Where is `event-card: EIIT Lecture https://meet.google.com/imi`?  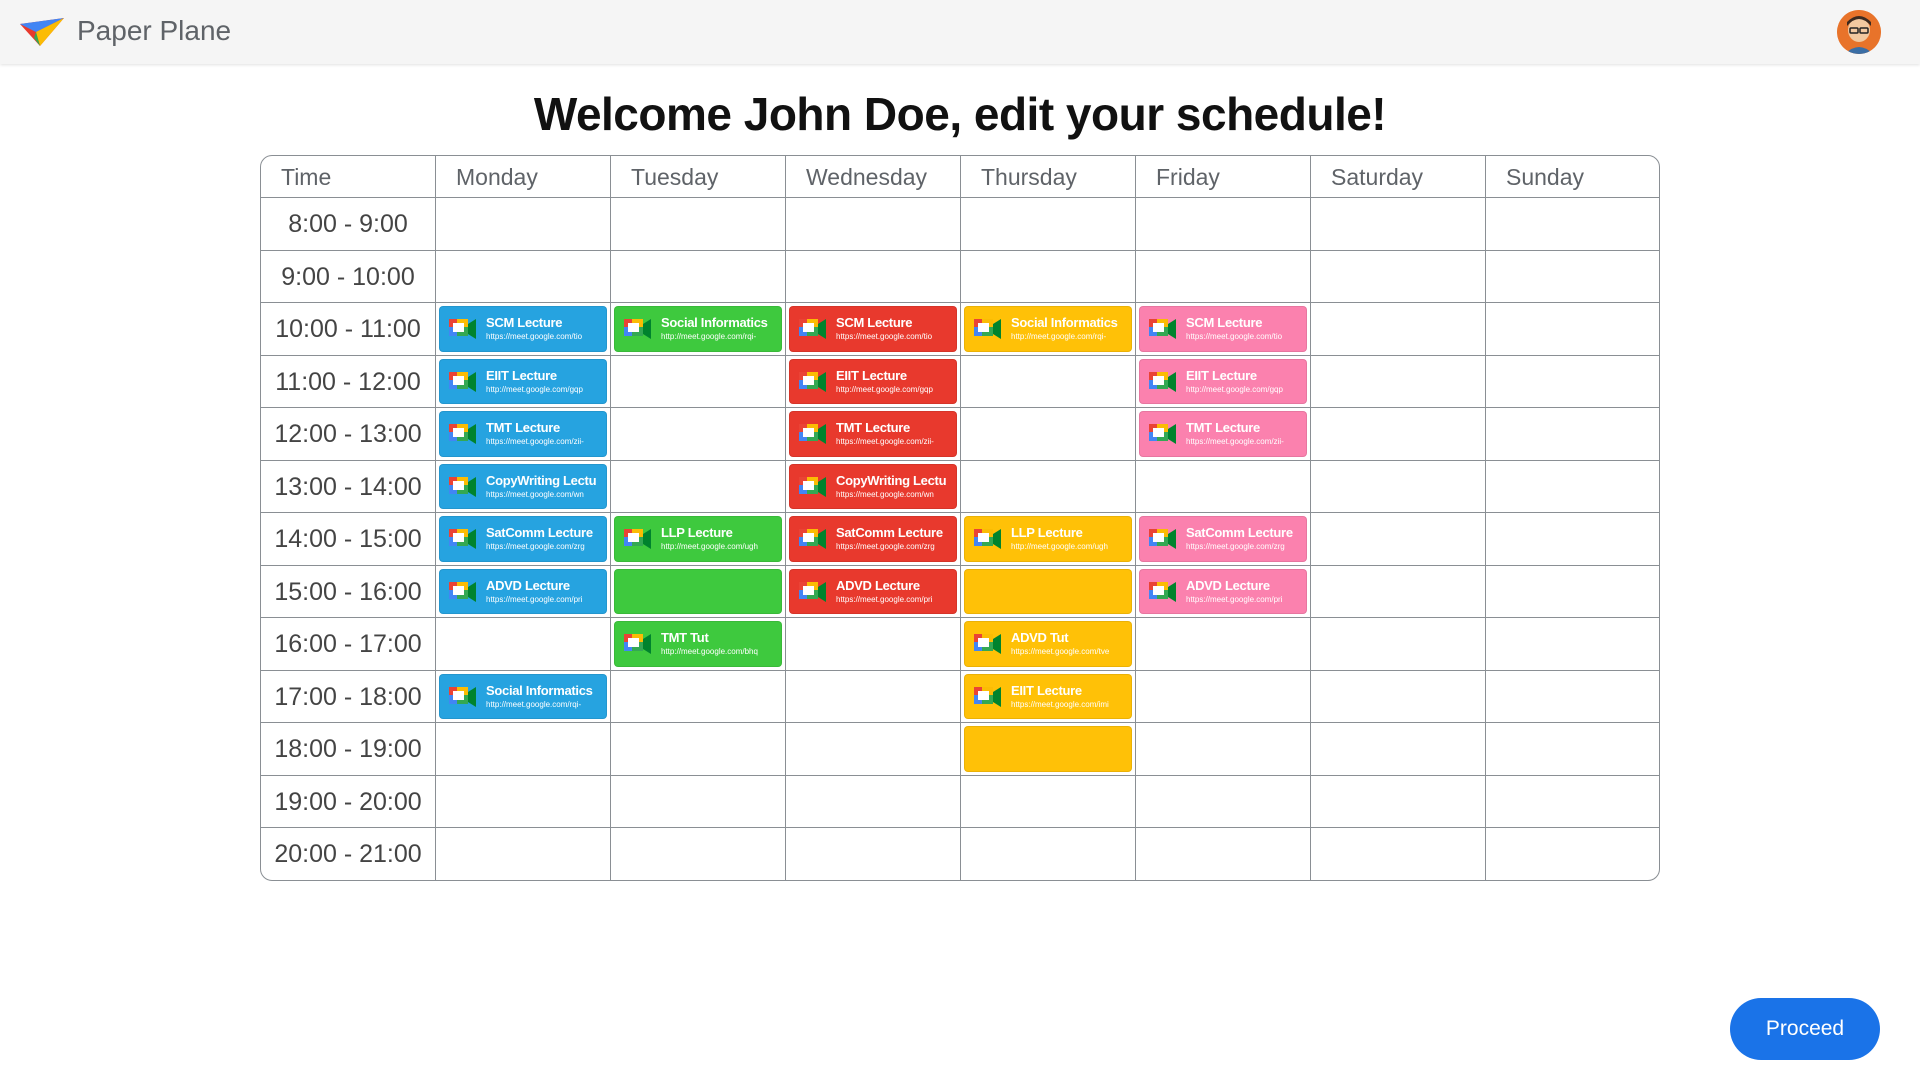 event-card: EIIT Lecture https://meet.google.com/imi is located at coordinates (1048, 696).